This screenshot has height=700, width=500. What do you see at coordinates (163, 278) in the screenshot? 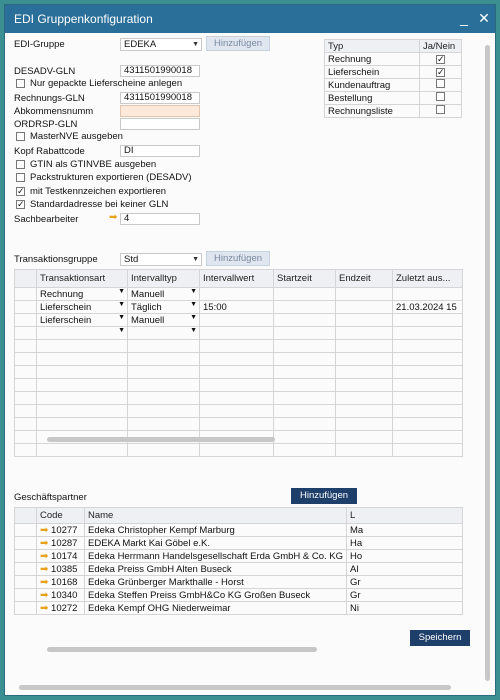
I see `col-header: Intervalltyp` at bounding box center [163, 278].